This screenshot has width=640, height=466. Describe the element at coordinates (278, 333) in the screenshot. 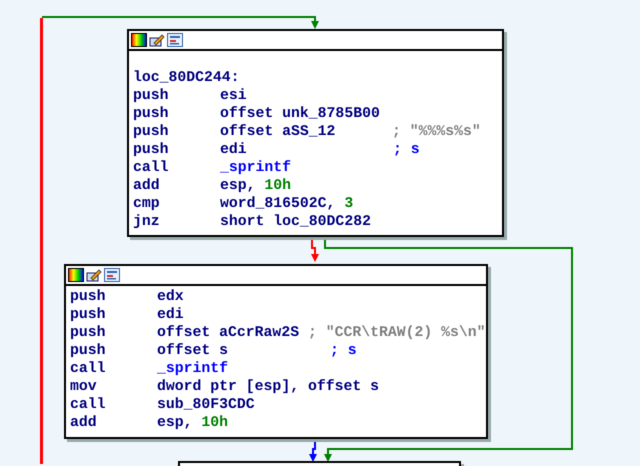

I see `code-line: push offset aCcrRaw2S ; "CCR\tRAW(2) %s\n"` at that location.